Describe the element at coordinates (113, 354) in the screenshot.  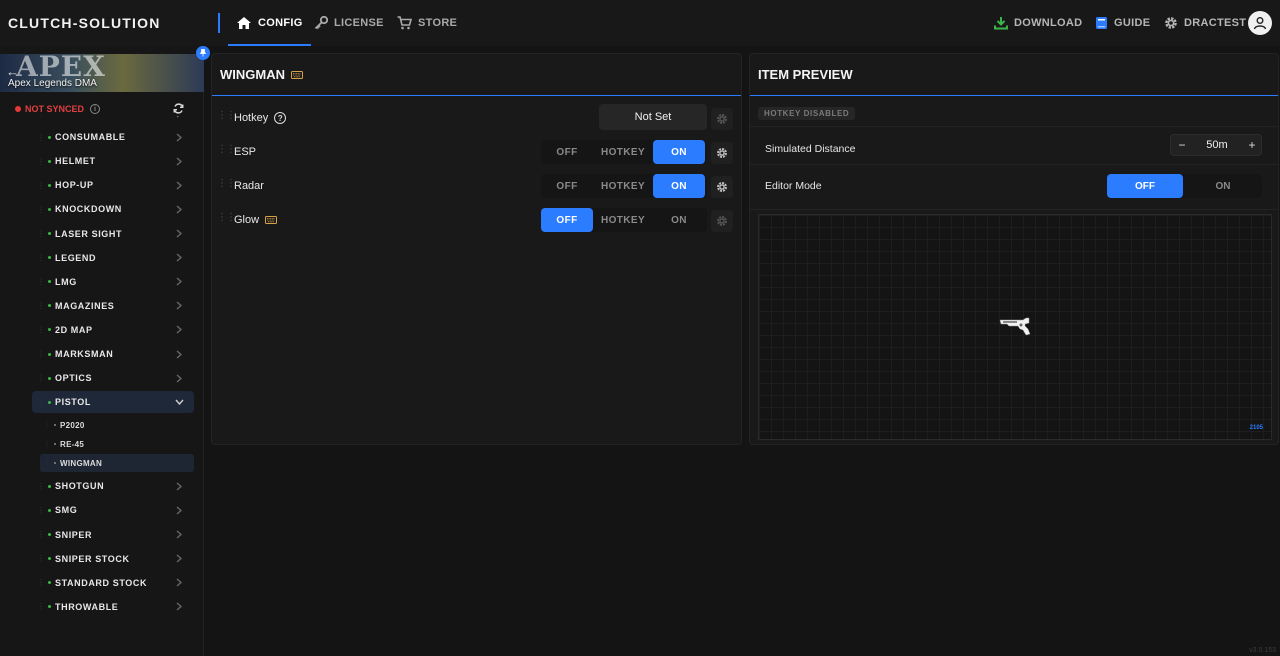
I see `sidebar-item-marksman: ⋮ MARKSMAN` at that location.